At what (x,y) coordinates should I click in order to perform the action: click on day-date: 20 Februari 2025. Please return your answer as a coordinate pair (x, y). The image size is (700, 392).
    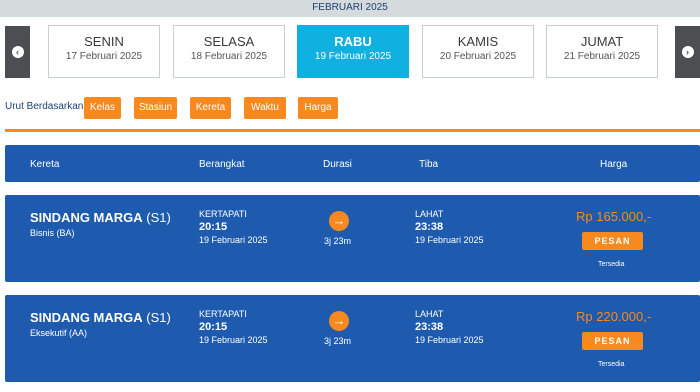
    Looking at the image, I should click on (478, 56).